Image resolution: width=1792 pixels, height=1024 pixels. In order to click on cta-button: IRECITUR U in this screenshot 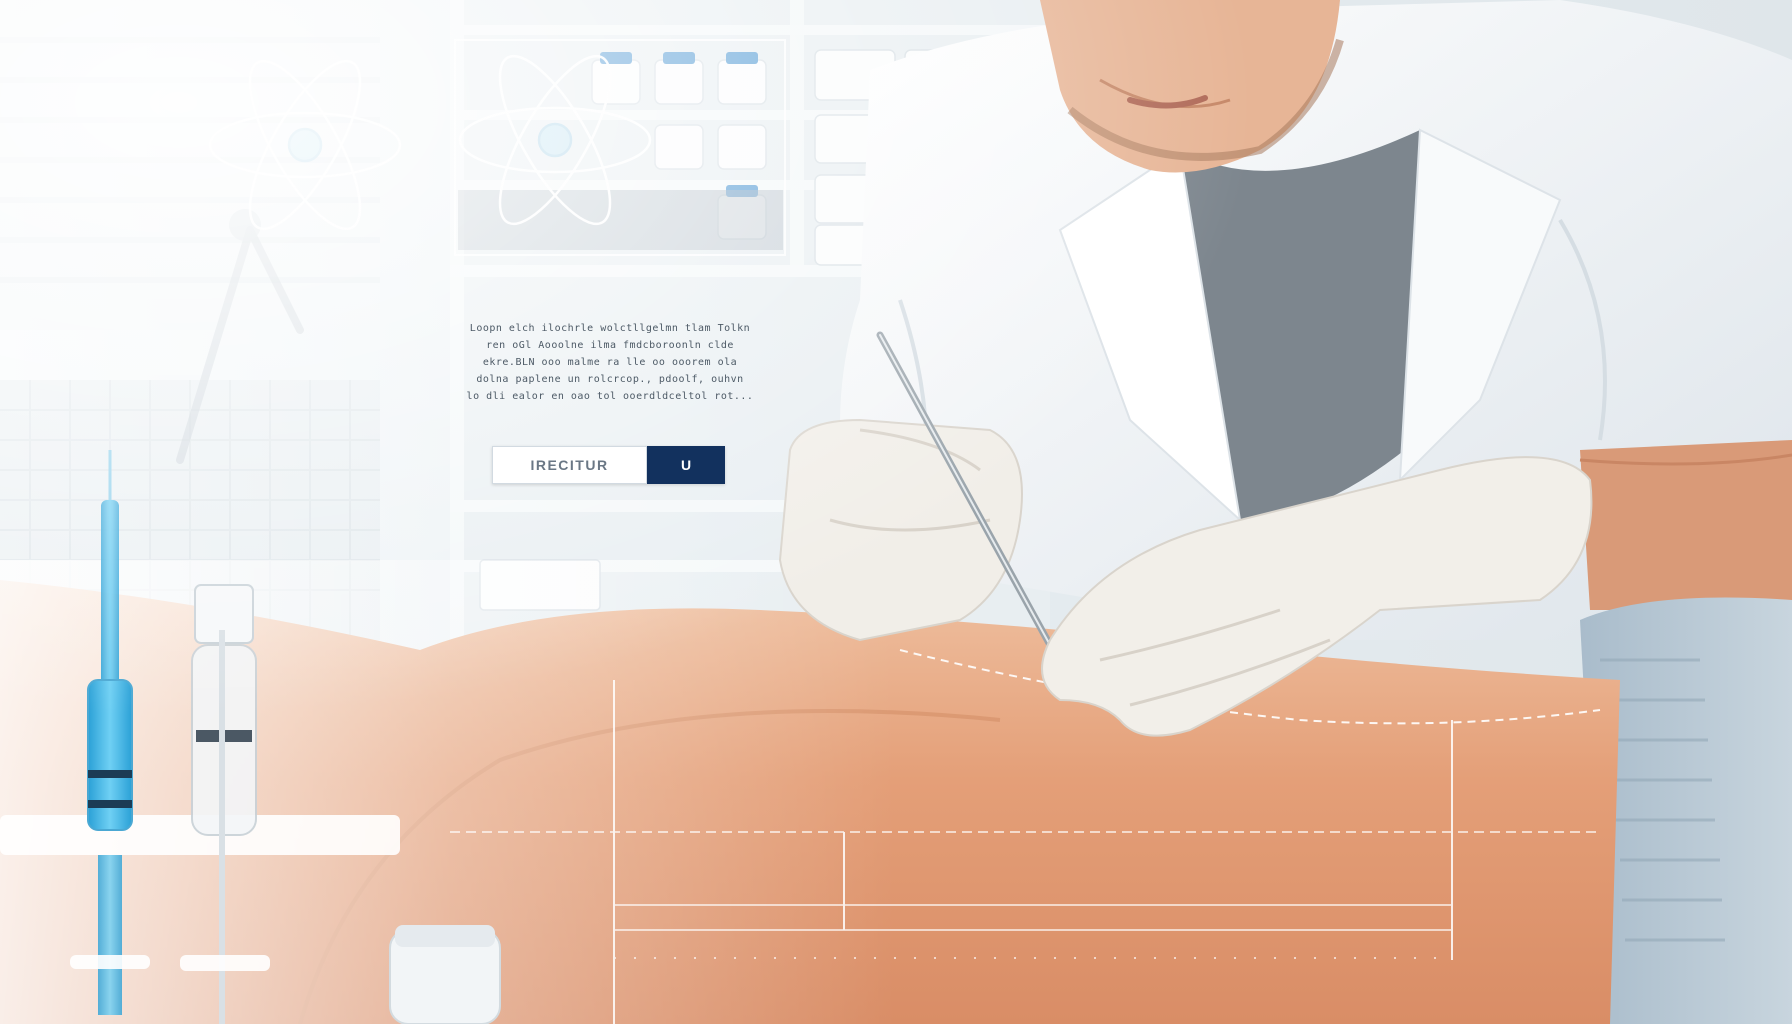, I will do `click(608, 465)`.